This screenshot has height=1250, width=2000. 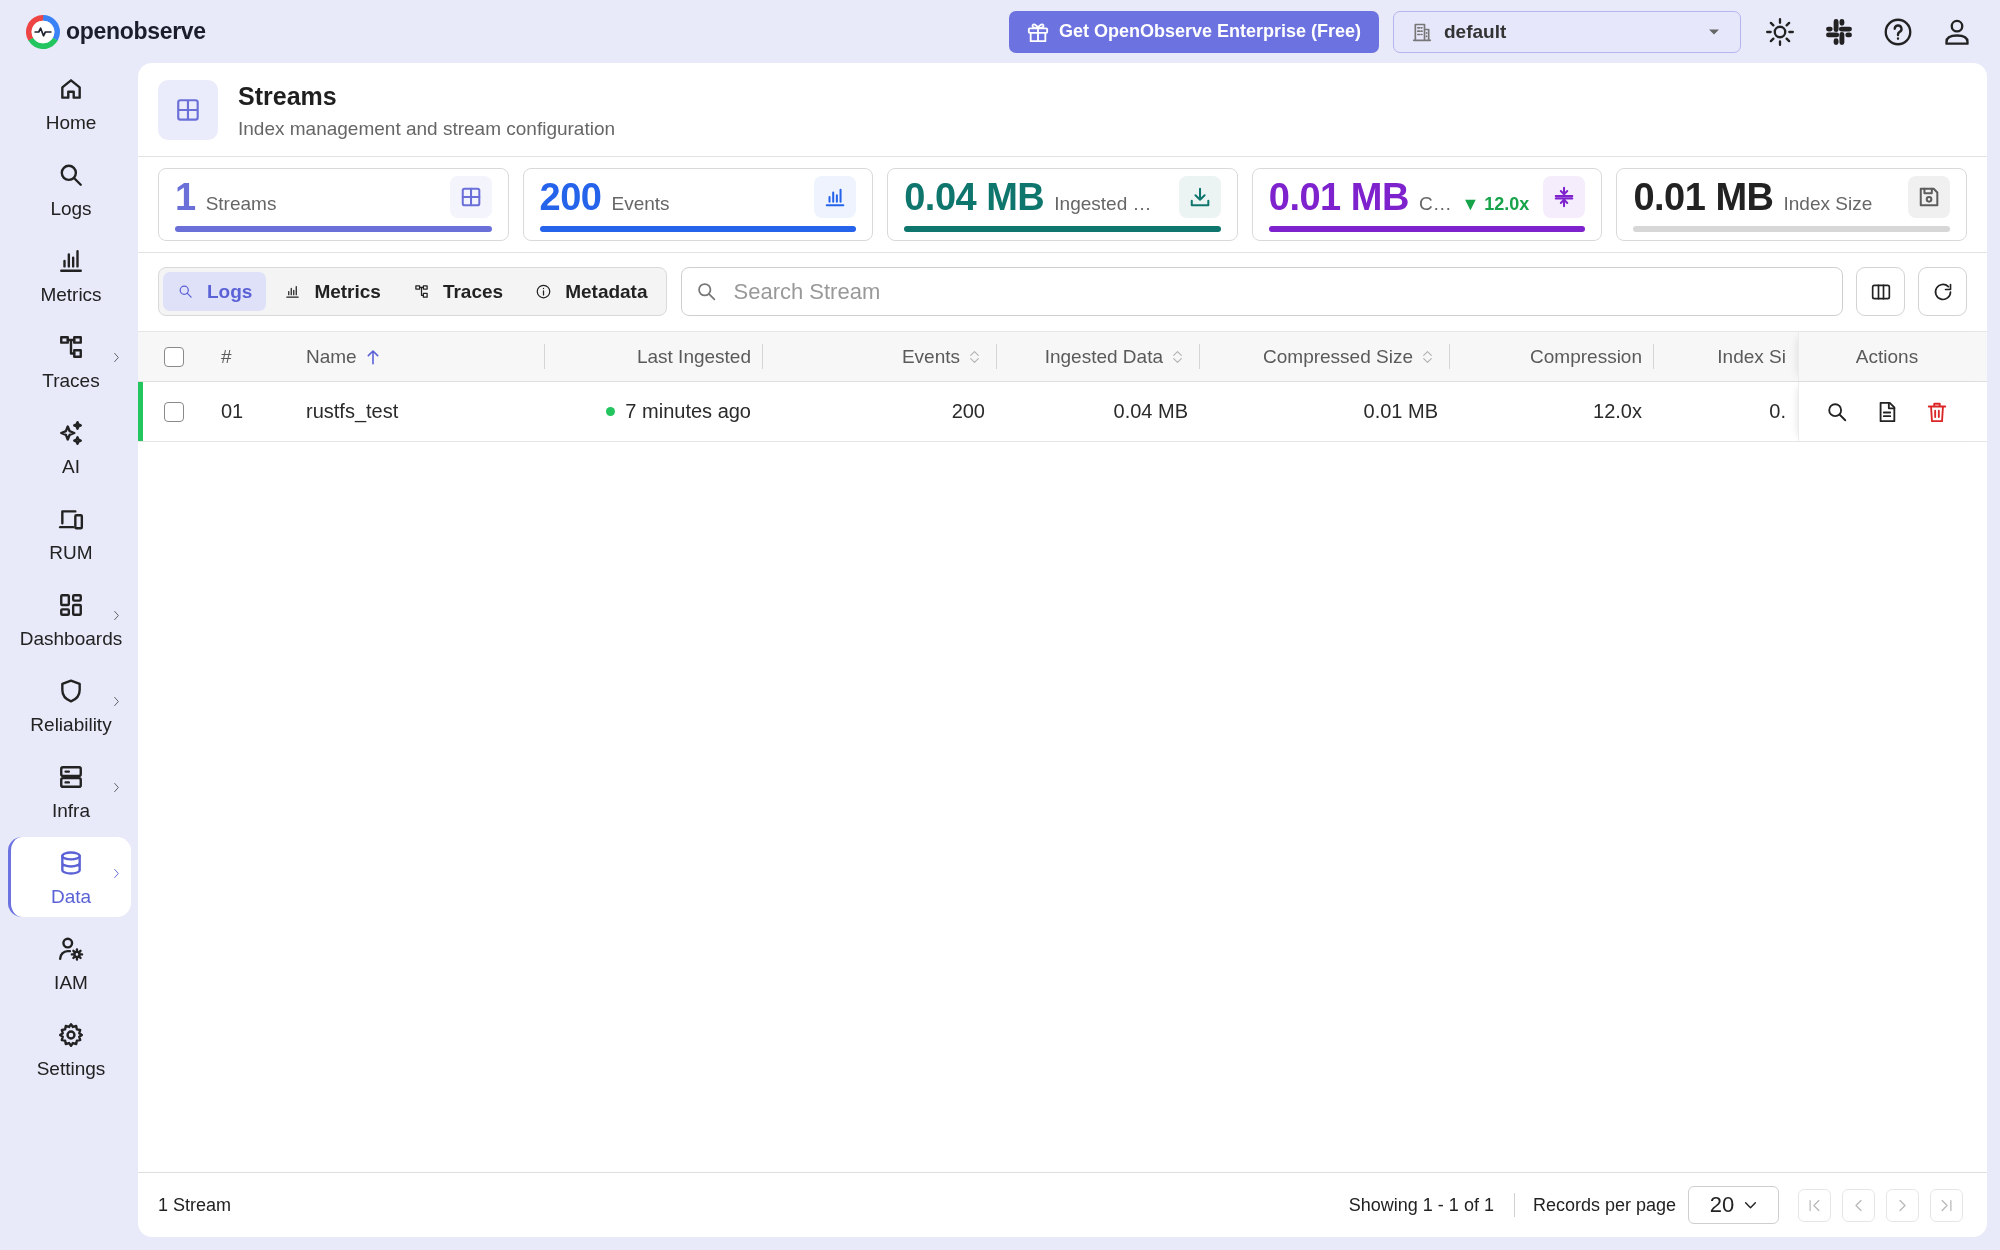 What do you see at coordinates (688, 411) in the screenshot?
I see `table-cell: 7 minutes ago` at bounding box center [688, 411].